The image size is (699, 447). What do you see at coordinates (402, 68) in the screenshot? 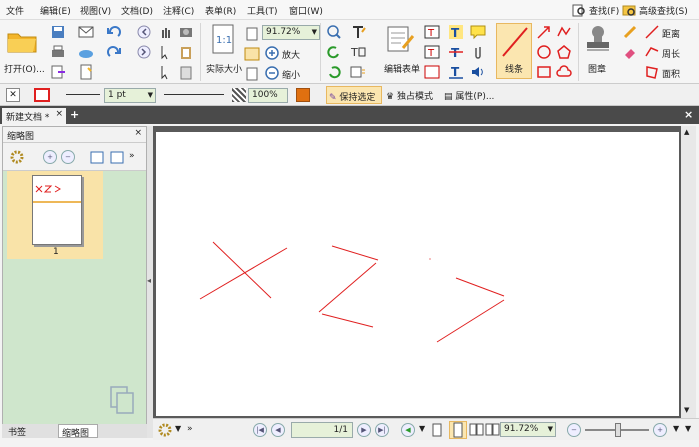
I see `edit-form-label: 编辑表单` at bounding box center [402, 68].